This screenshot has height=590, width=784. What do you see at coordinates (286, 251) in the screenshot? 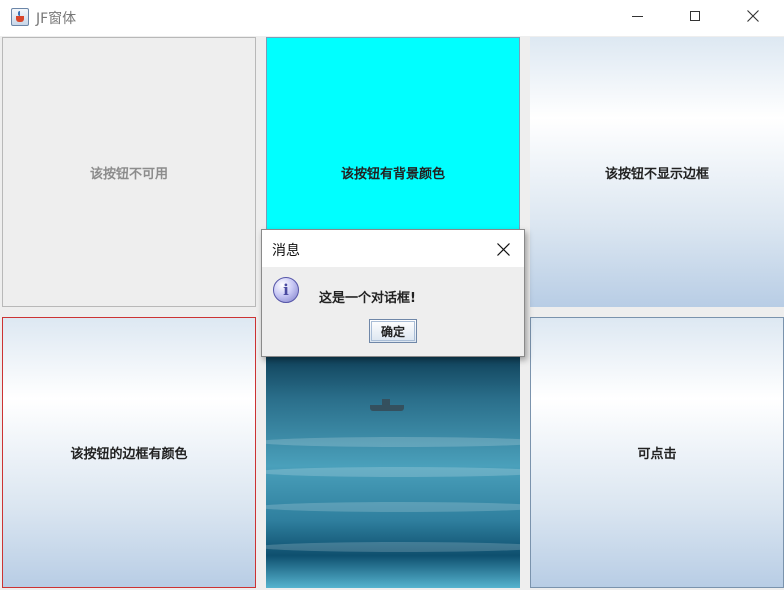
I see `dialog-title: 消息` at bounding box center [286, 251].